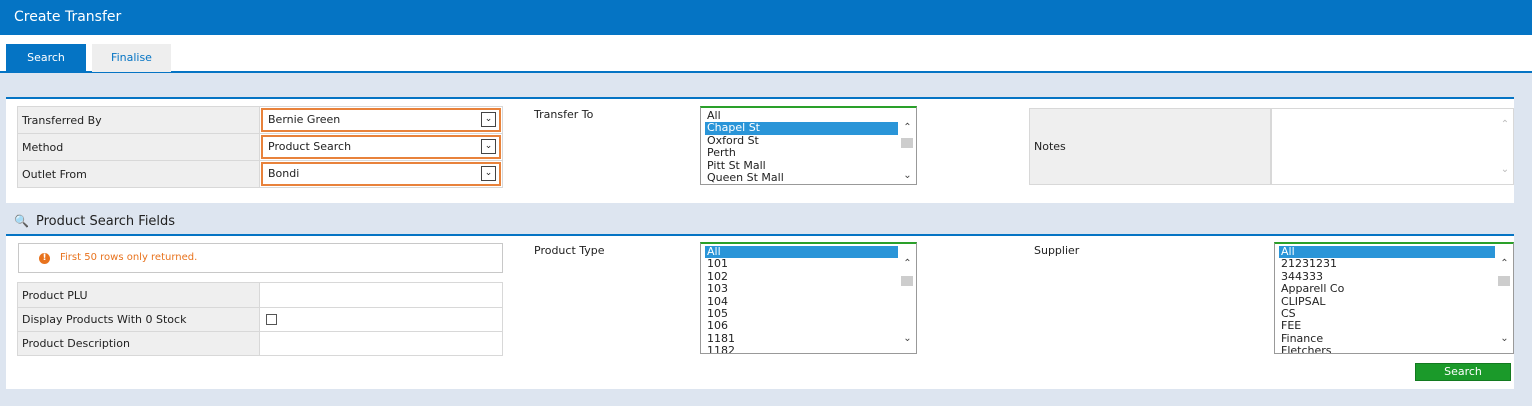 Image resolution: width=1532 pixels, height=406 pixels. Describe the element at coordinates (131, 58) in the screenshot. I see `tab-finalise: Finalise` at that location.